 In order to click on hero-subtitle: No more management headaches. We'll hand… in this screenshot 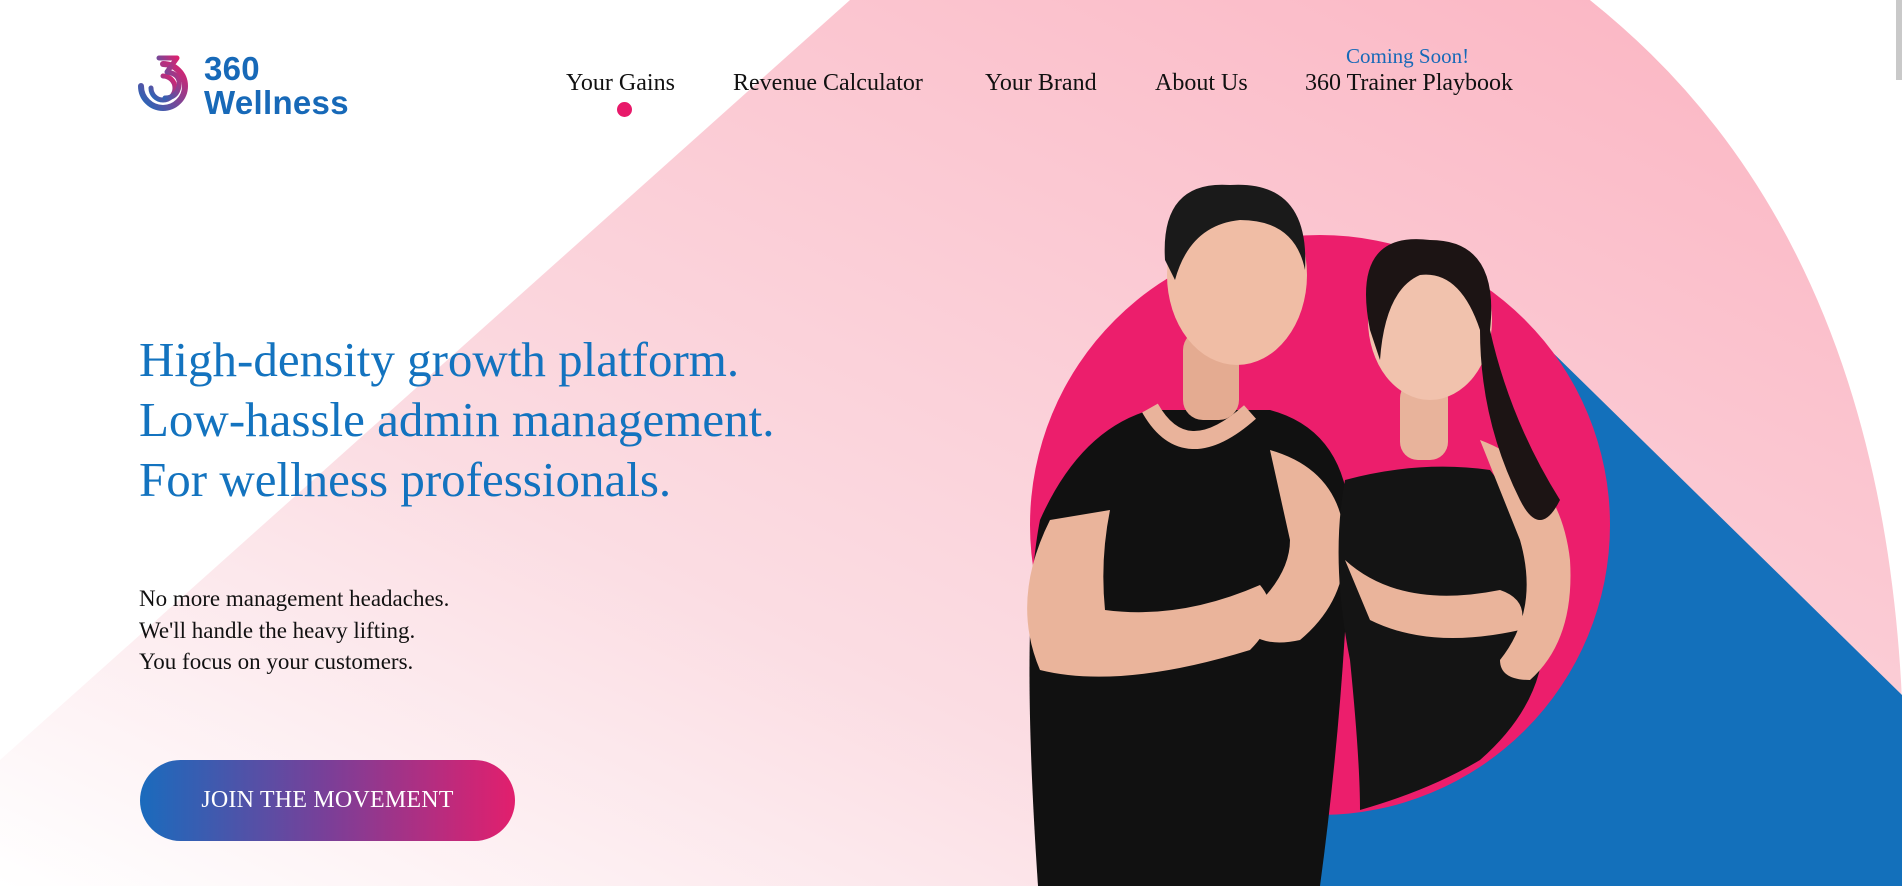, I will do `click(294, 630)`.